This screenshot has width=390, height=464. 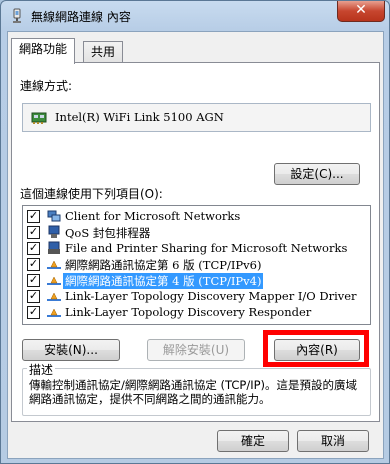 I want to click on items-label: 這個連線使用下列項目(O):, so click(x=91, y=194).